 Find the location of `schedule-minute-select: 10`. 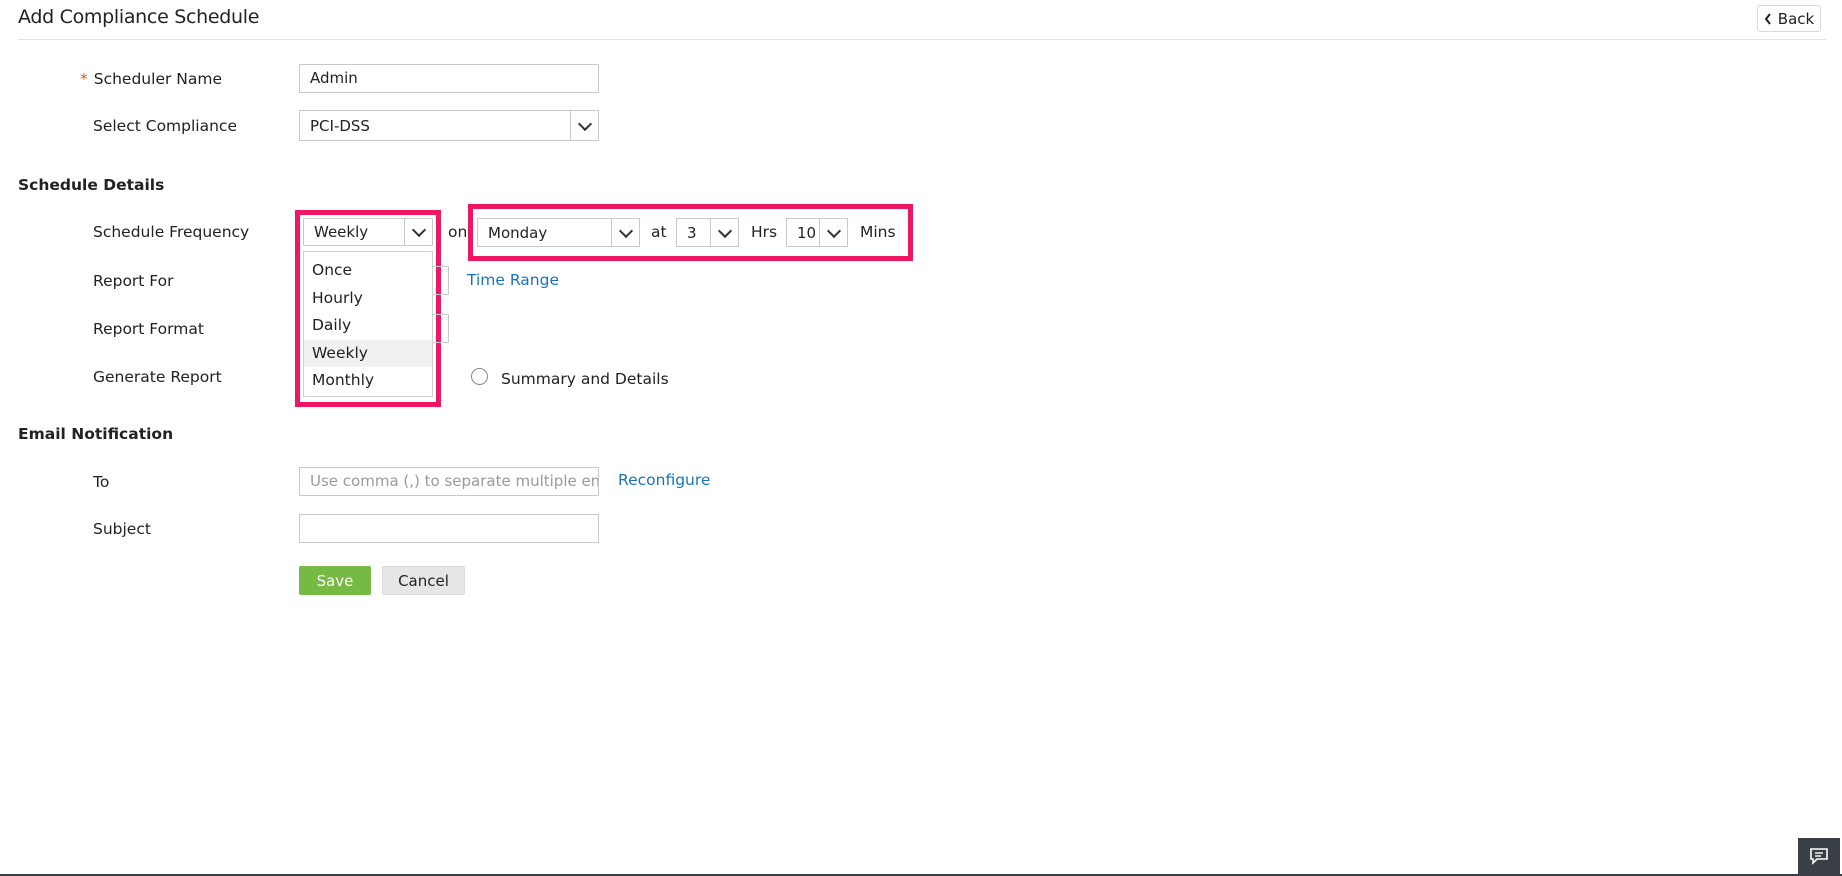

schedule-minute-select: 10 is located at coordinates (817, 232).